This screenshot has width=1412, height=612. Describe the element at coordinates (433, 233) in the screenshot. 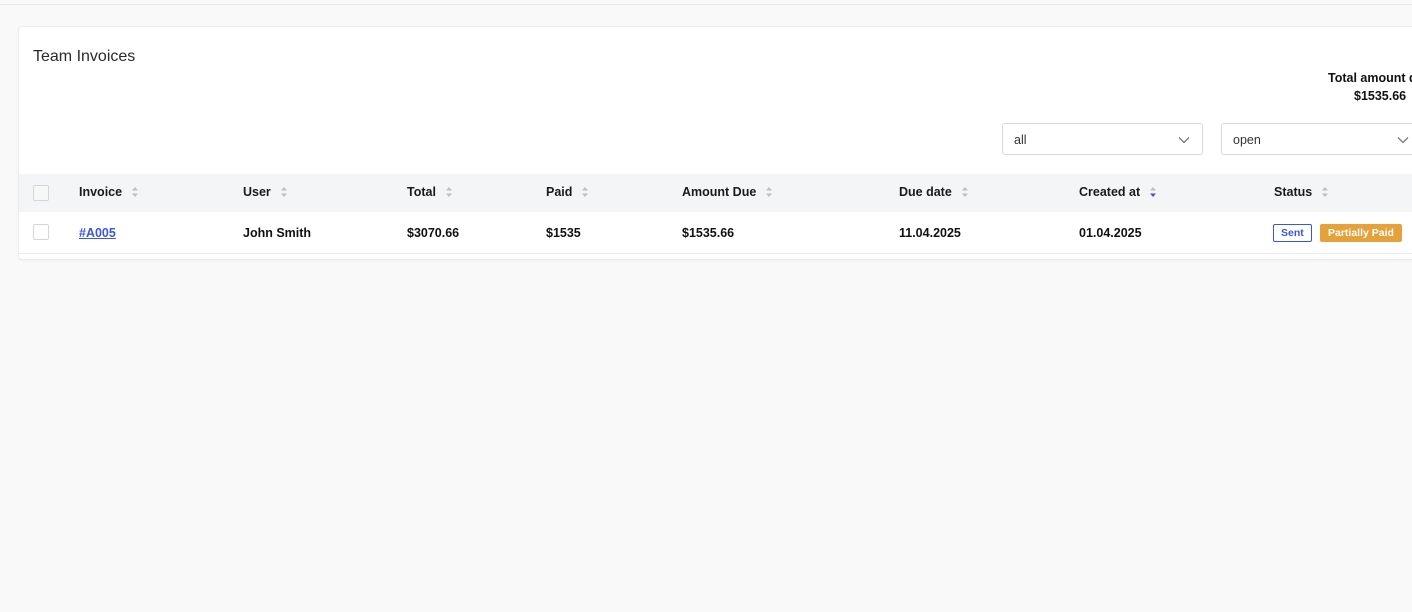

I see `cell-total: $3070.66` at that location.